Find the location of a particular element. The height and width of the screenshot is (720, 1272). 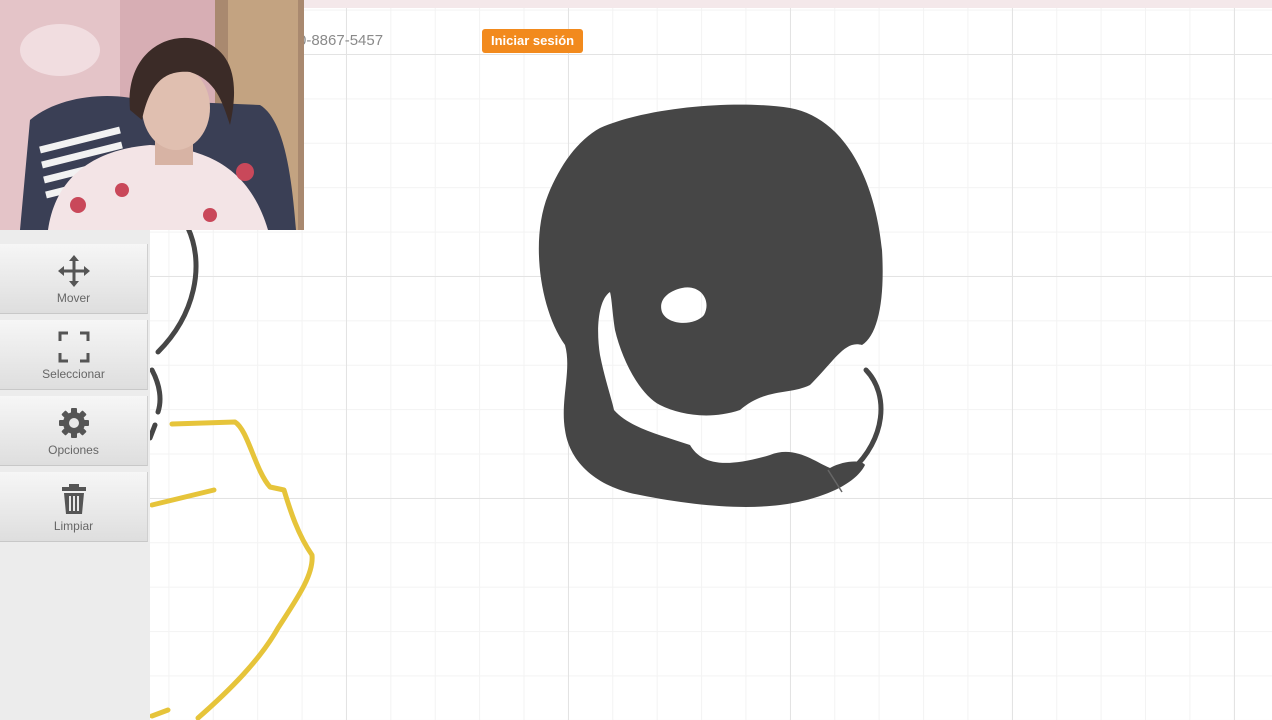

webcam-overlay is located at coordinates (152, 115).